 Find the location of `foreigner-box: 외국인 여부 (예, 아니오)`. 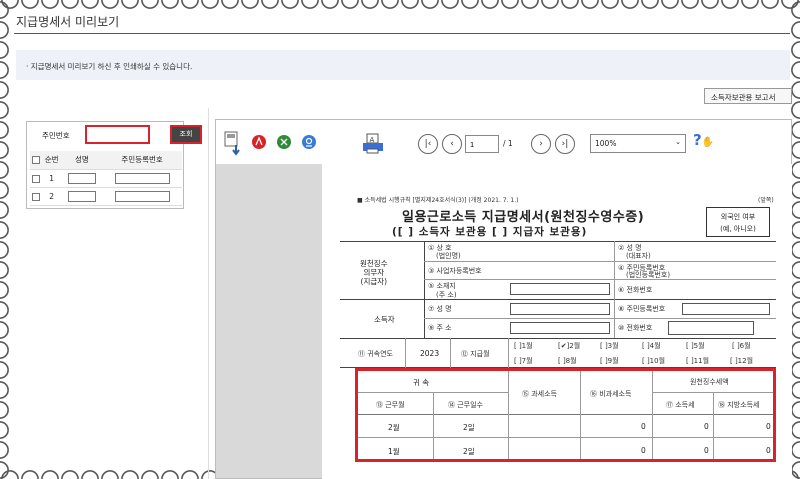

foreigner-box: 외국인 여부 (예, 아니오) is located at coordinates (738, 222).